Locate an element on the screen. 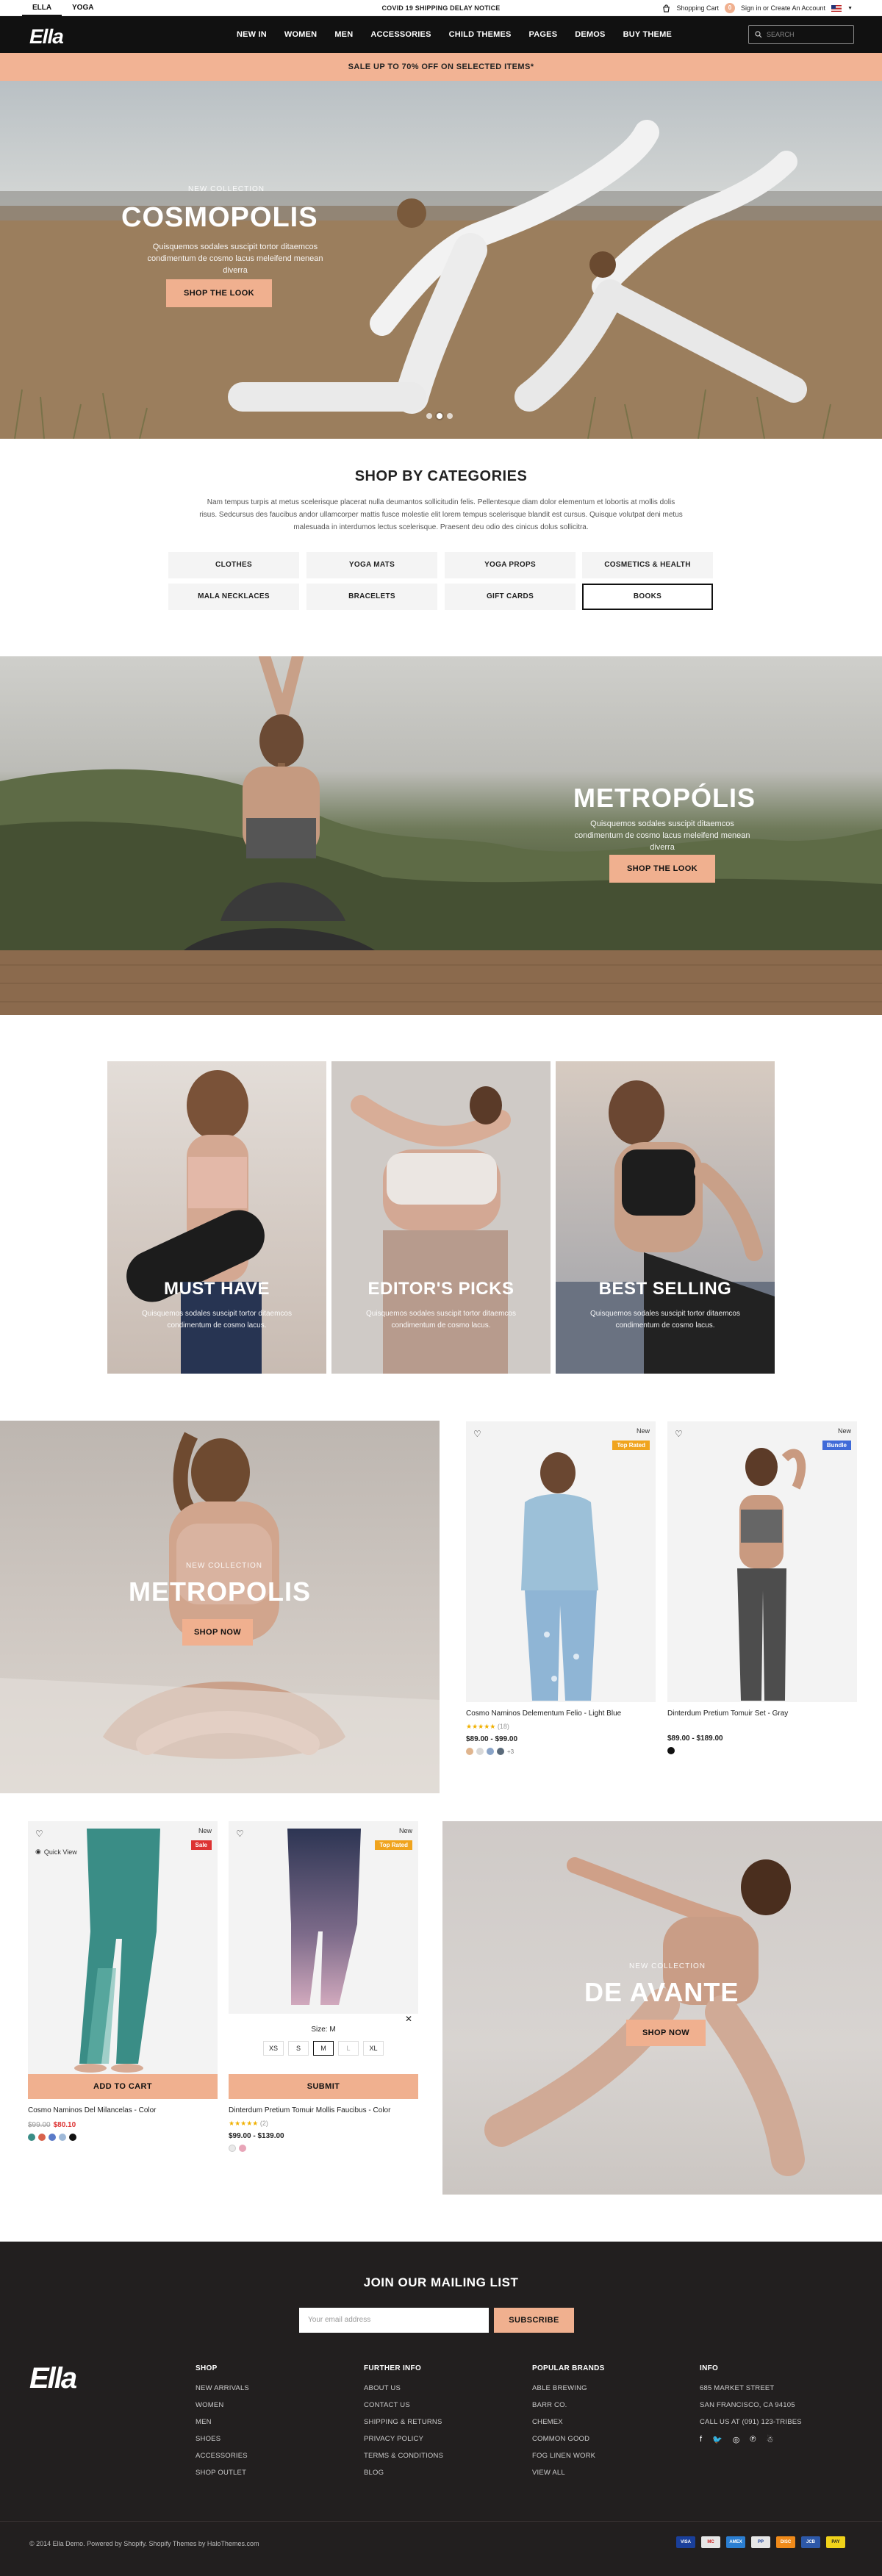 The width and height of the screenshot is (882, 2576). size-option-m: M is located at coordinates (323, 2048).